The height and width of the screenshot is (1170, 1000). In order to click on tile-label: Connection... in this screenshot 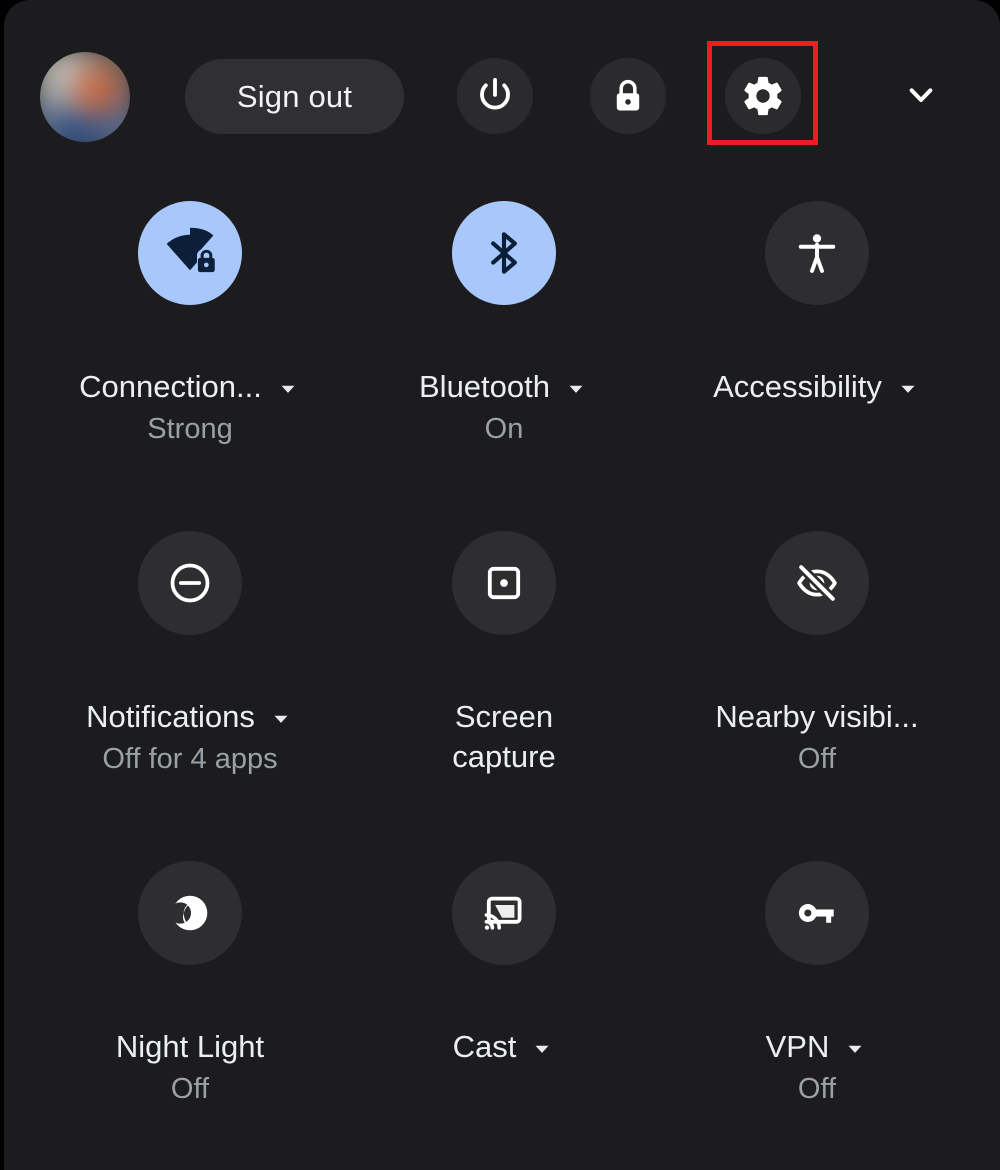, I will do `click(170, 386)`.